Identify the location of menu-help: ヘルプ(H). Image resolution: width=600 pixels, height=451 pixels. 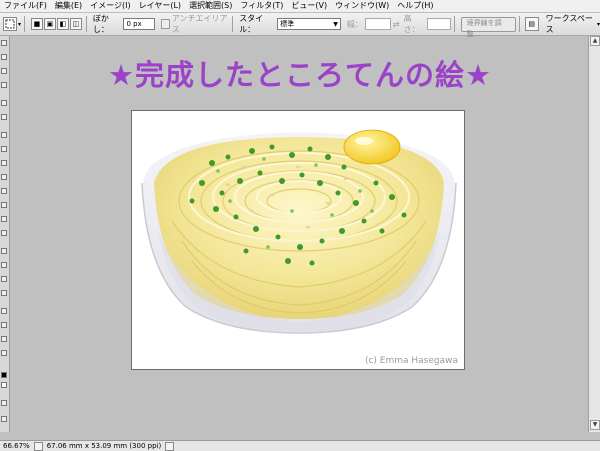
(415, 6).